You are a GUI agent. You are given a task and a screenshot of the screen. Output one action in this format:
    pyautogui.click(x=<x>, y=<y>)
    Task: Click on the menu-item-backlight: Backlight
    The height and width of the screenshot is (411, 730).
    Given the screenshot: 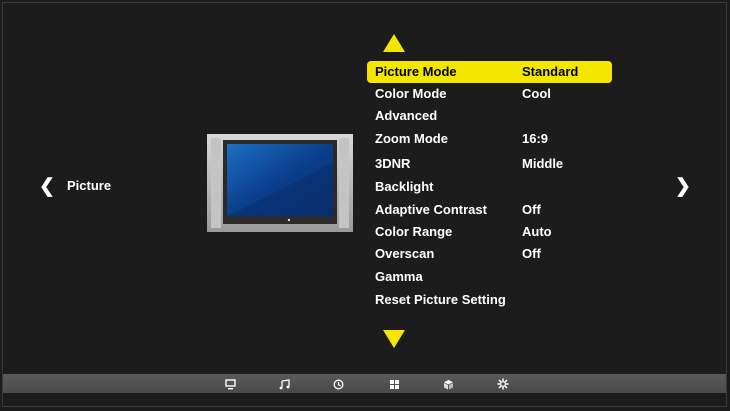 What is the action you would take?
    pyautogui.click(x=489, y=187)
    